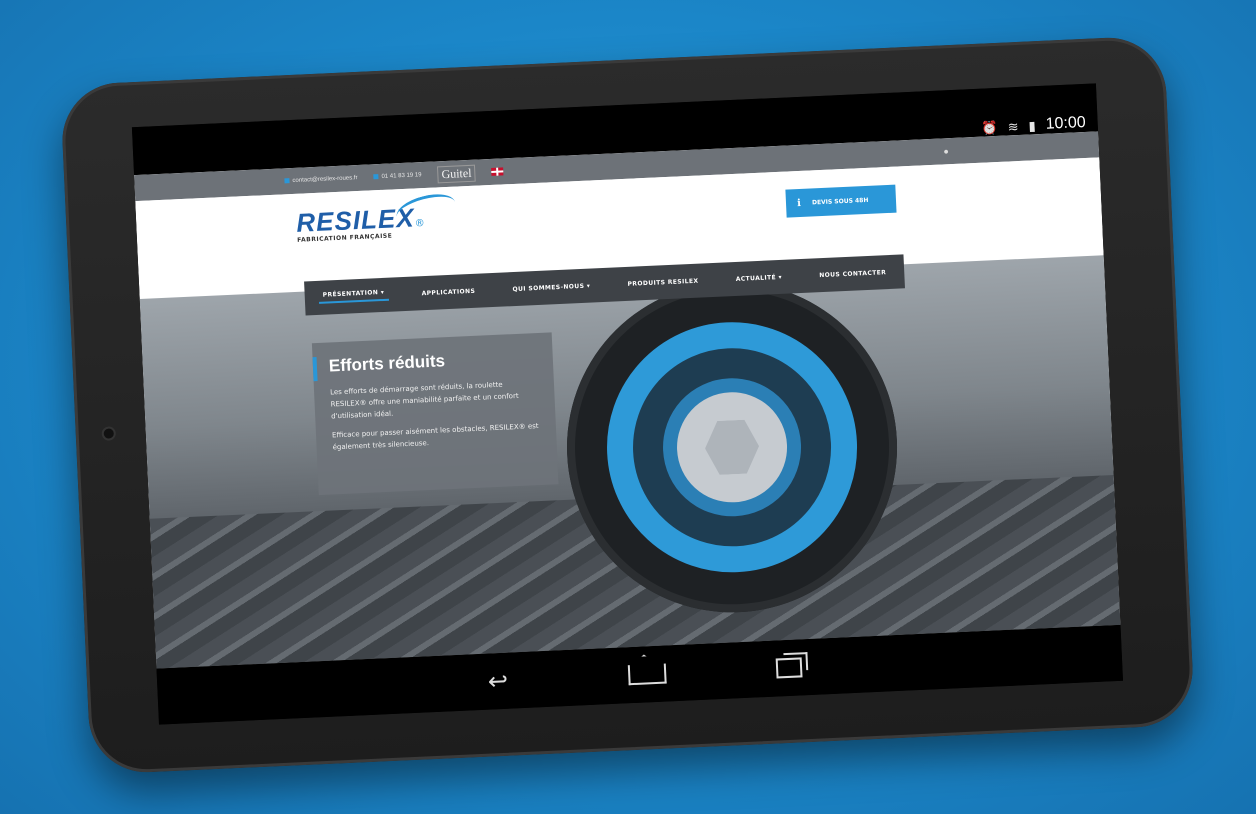 The image size is (1256, 814). I want to click on nav-label: APPLICATIONS, so click(448, 292).